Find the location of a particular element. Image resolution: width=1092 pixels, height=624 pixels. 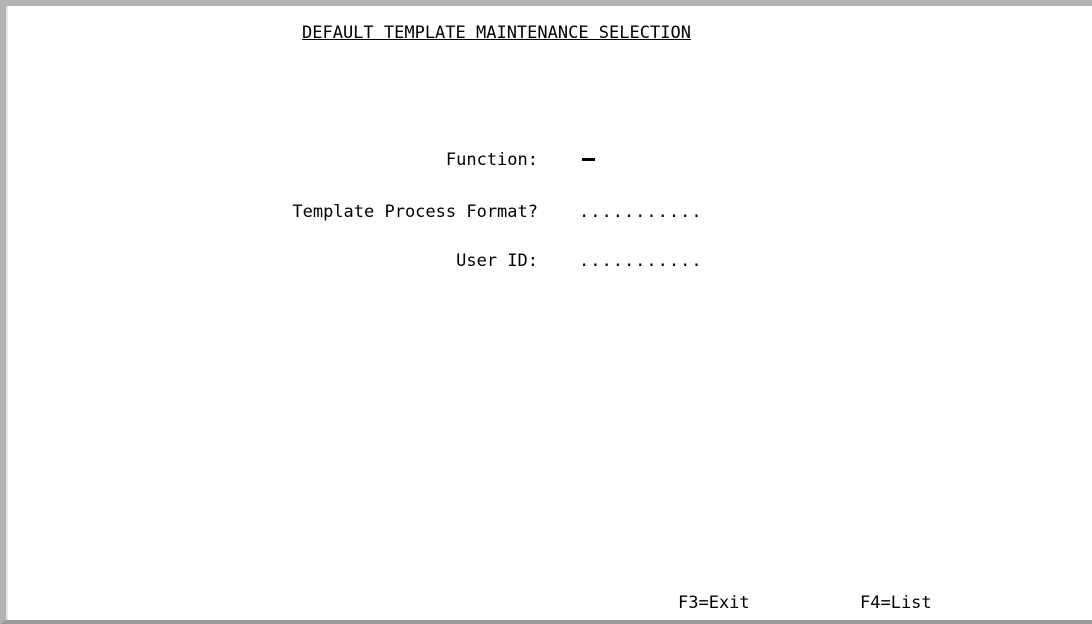

user-id-label: User ID: is located at coordinates (497, 261).